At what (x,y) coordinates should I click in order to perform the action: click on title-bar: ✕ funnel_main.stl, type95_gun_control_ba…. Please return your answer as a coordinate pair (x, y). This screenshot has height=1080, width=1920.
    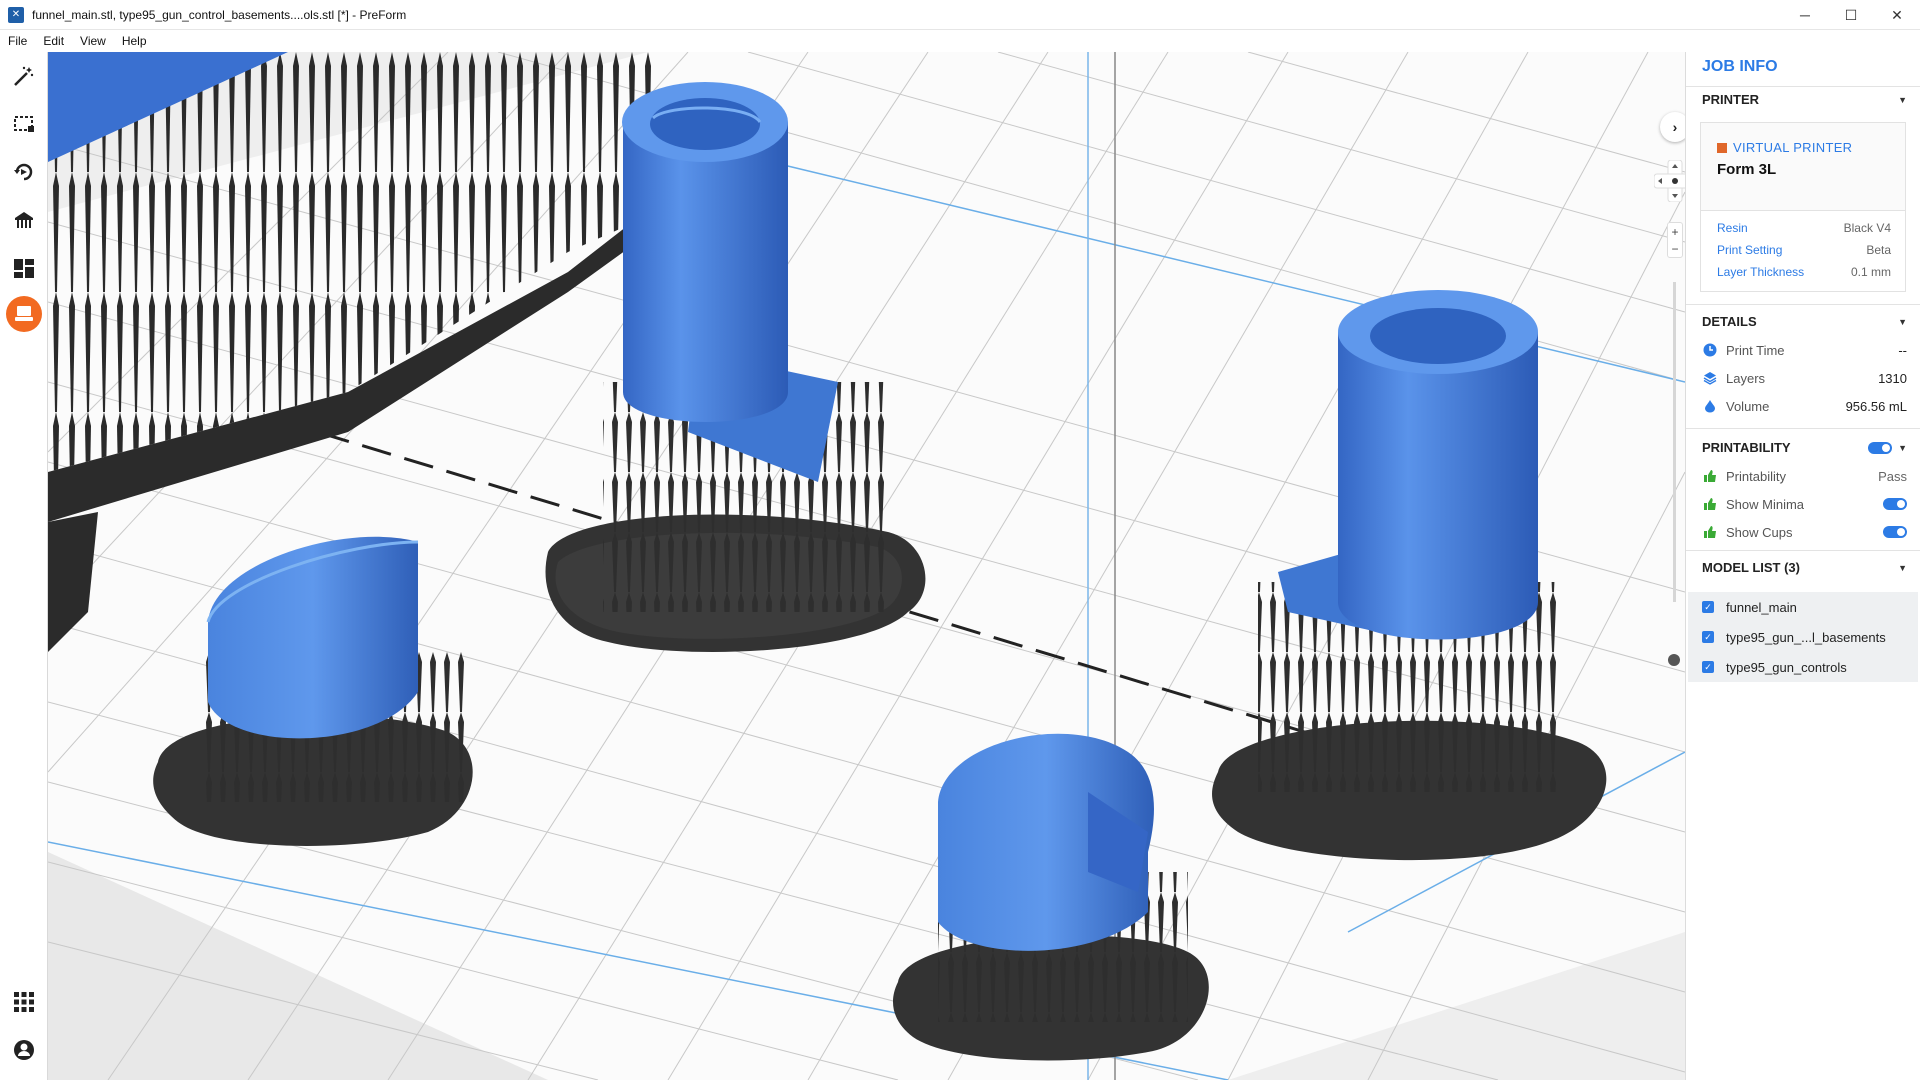
    Looking at the image, I should click on (960, 15).